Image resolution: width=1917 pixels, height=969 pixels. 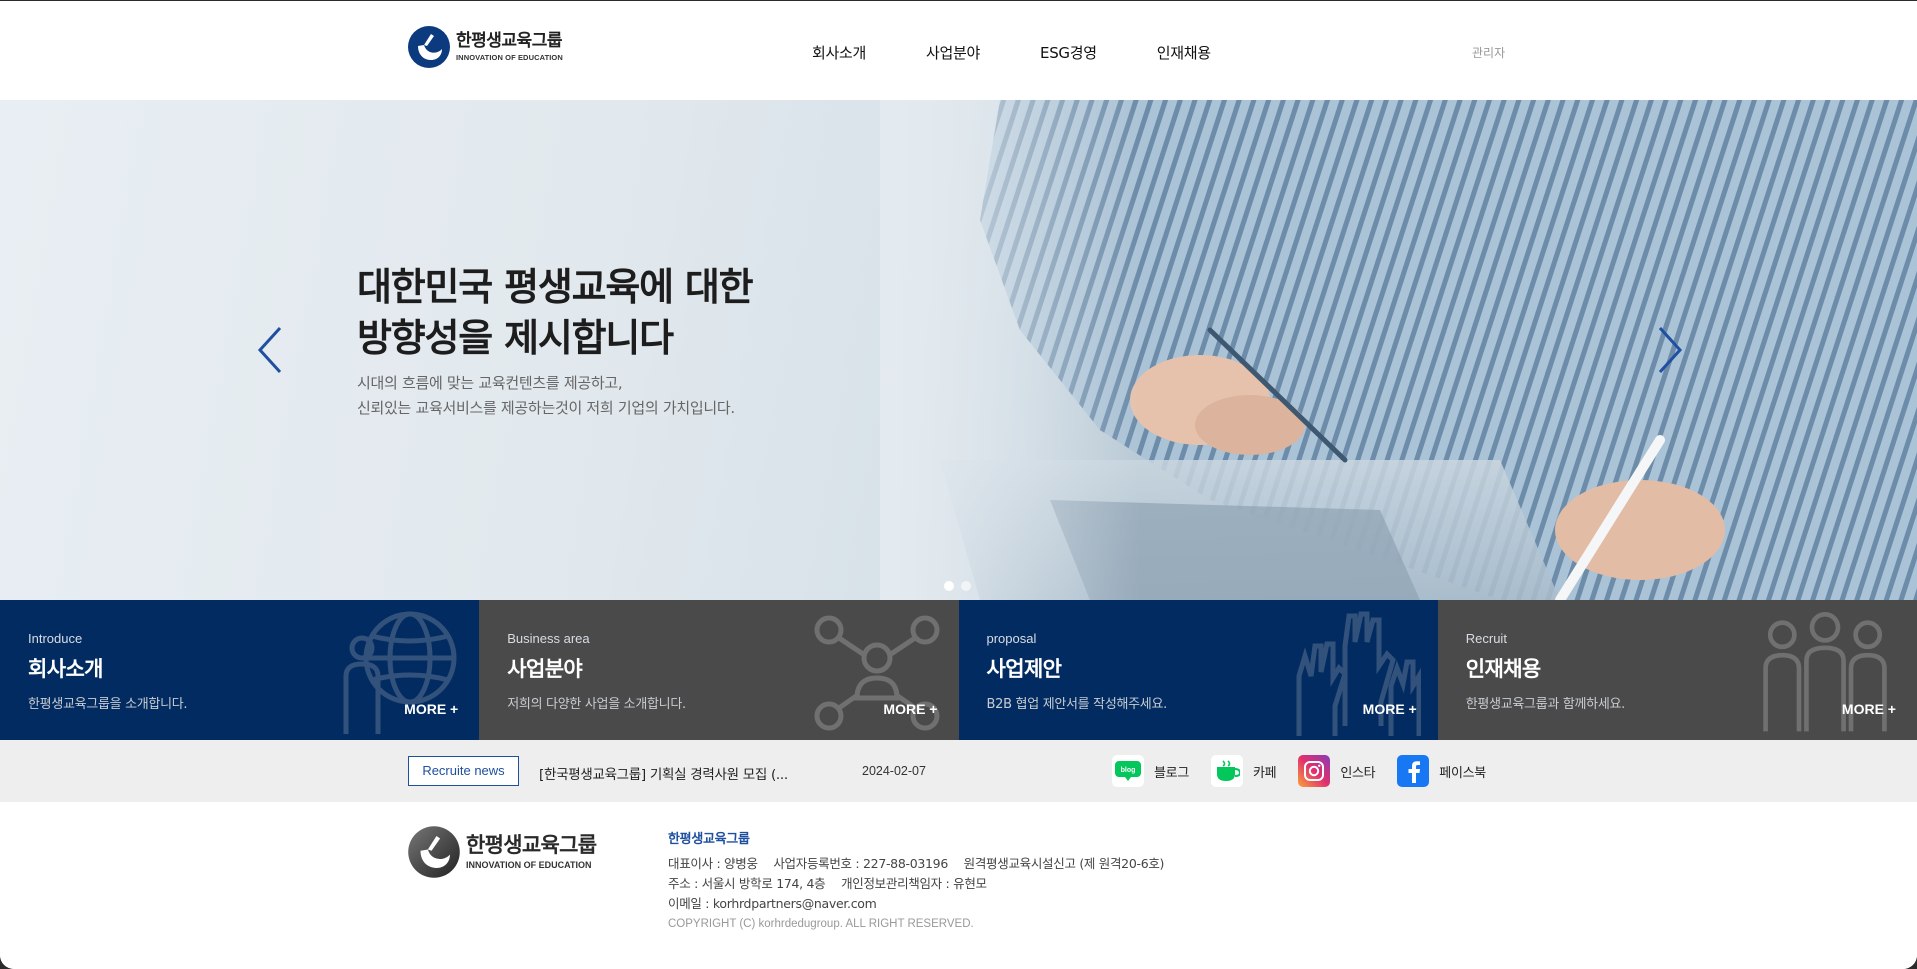 I want to click on sns-label: 페이스북, so click(x=1462, y=773).